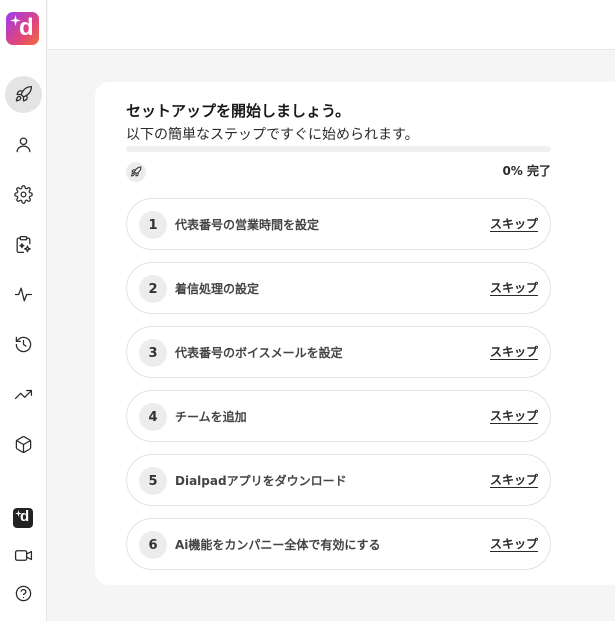  I want to click on setup-step: 3 代表番号のボイスメールを設定 スキップ, so click(338, 352).